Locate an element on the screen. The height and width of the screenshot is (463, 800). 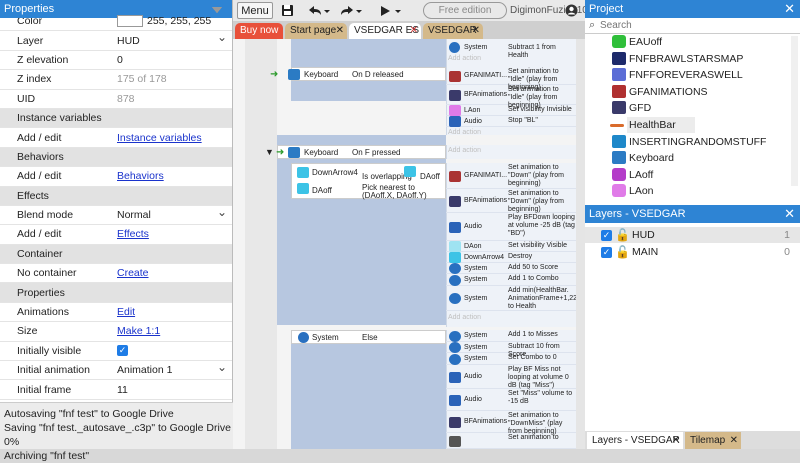
action-row: LAon Set visibility Invisible is located at coordinates (511, 110).